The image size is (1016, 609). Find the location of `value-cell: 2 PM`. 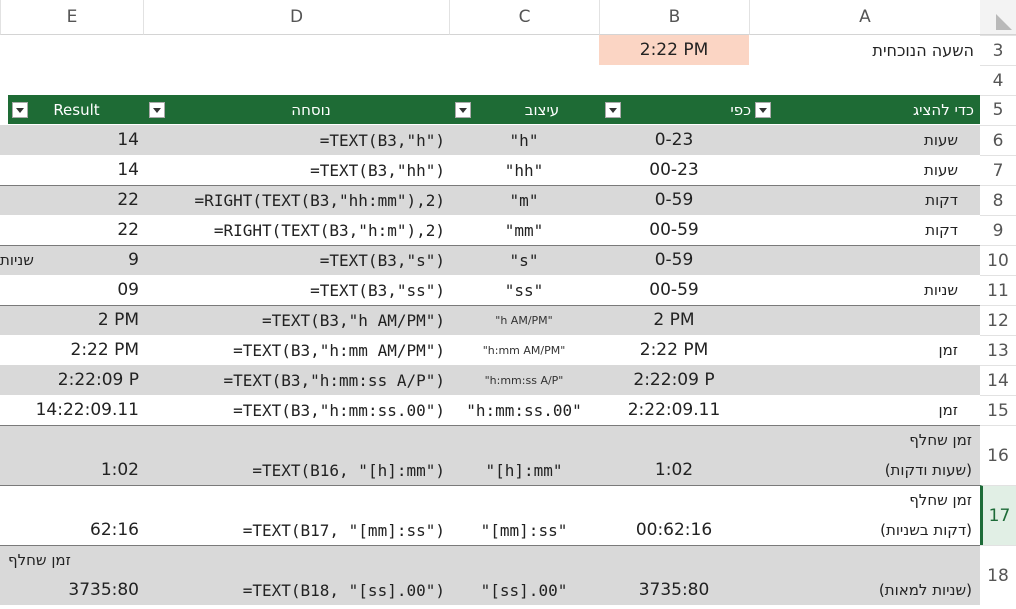

value-cell: 2 PM is located at coordinates (674, 320).